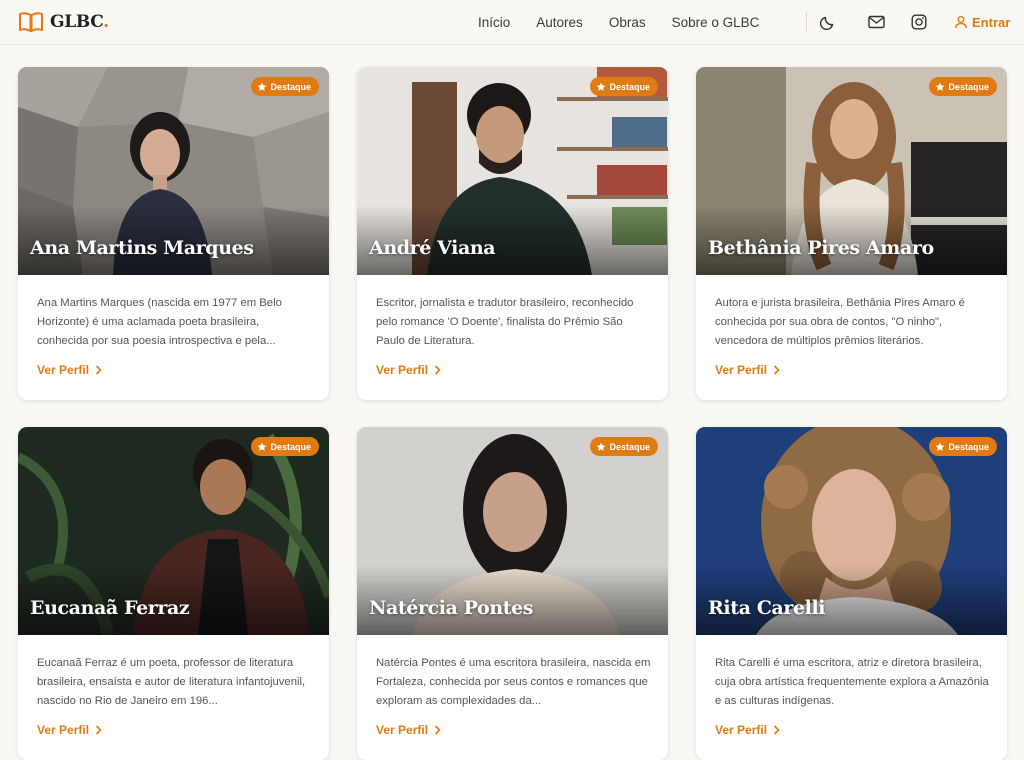  What do you see at coordinates (806, 22) in the screenshot?
I see `nav-divider` at bounding box center [806, 22].